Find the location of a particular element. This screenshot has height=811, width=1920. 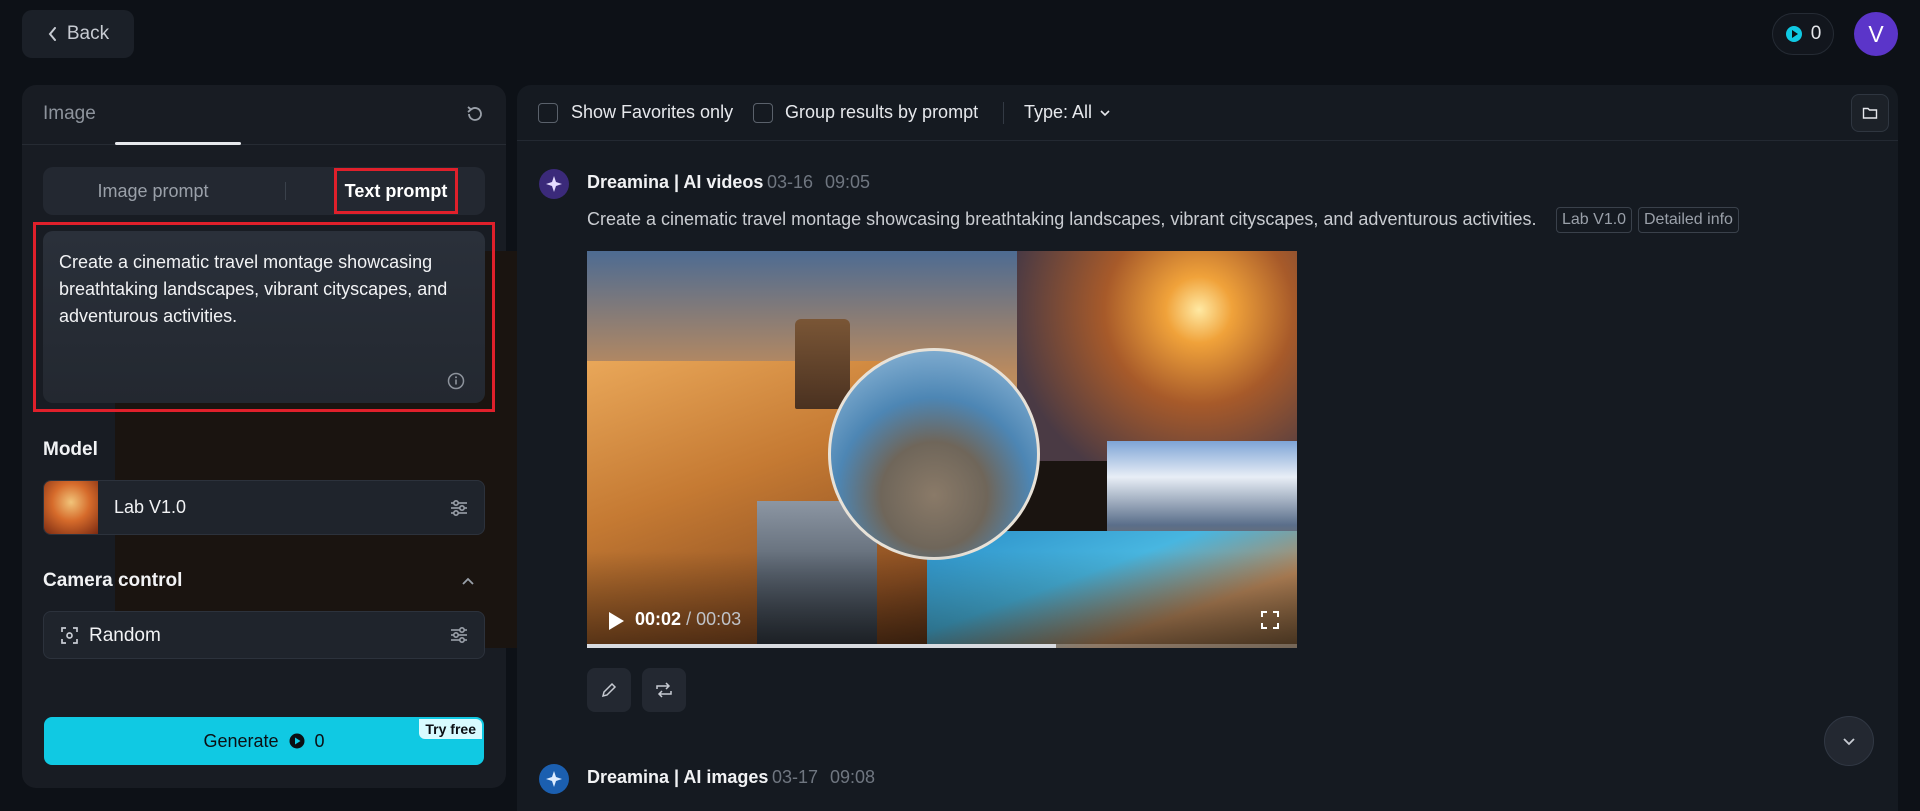

video-progress-track is located at coordinates (942, 646).